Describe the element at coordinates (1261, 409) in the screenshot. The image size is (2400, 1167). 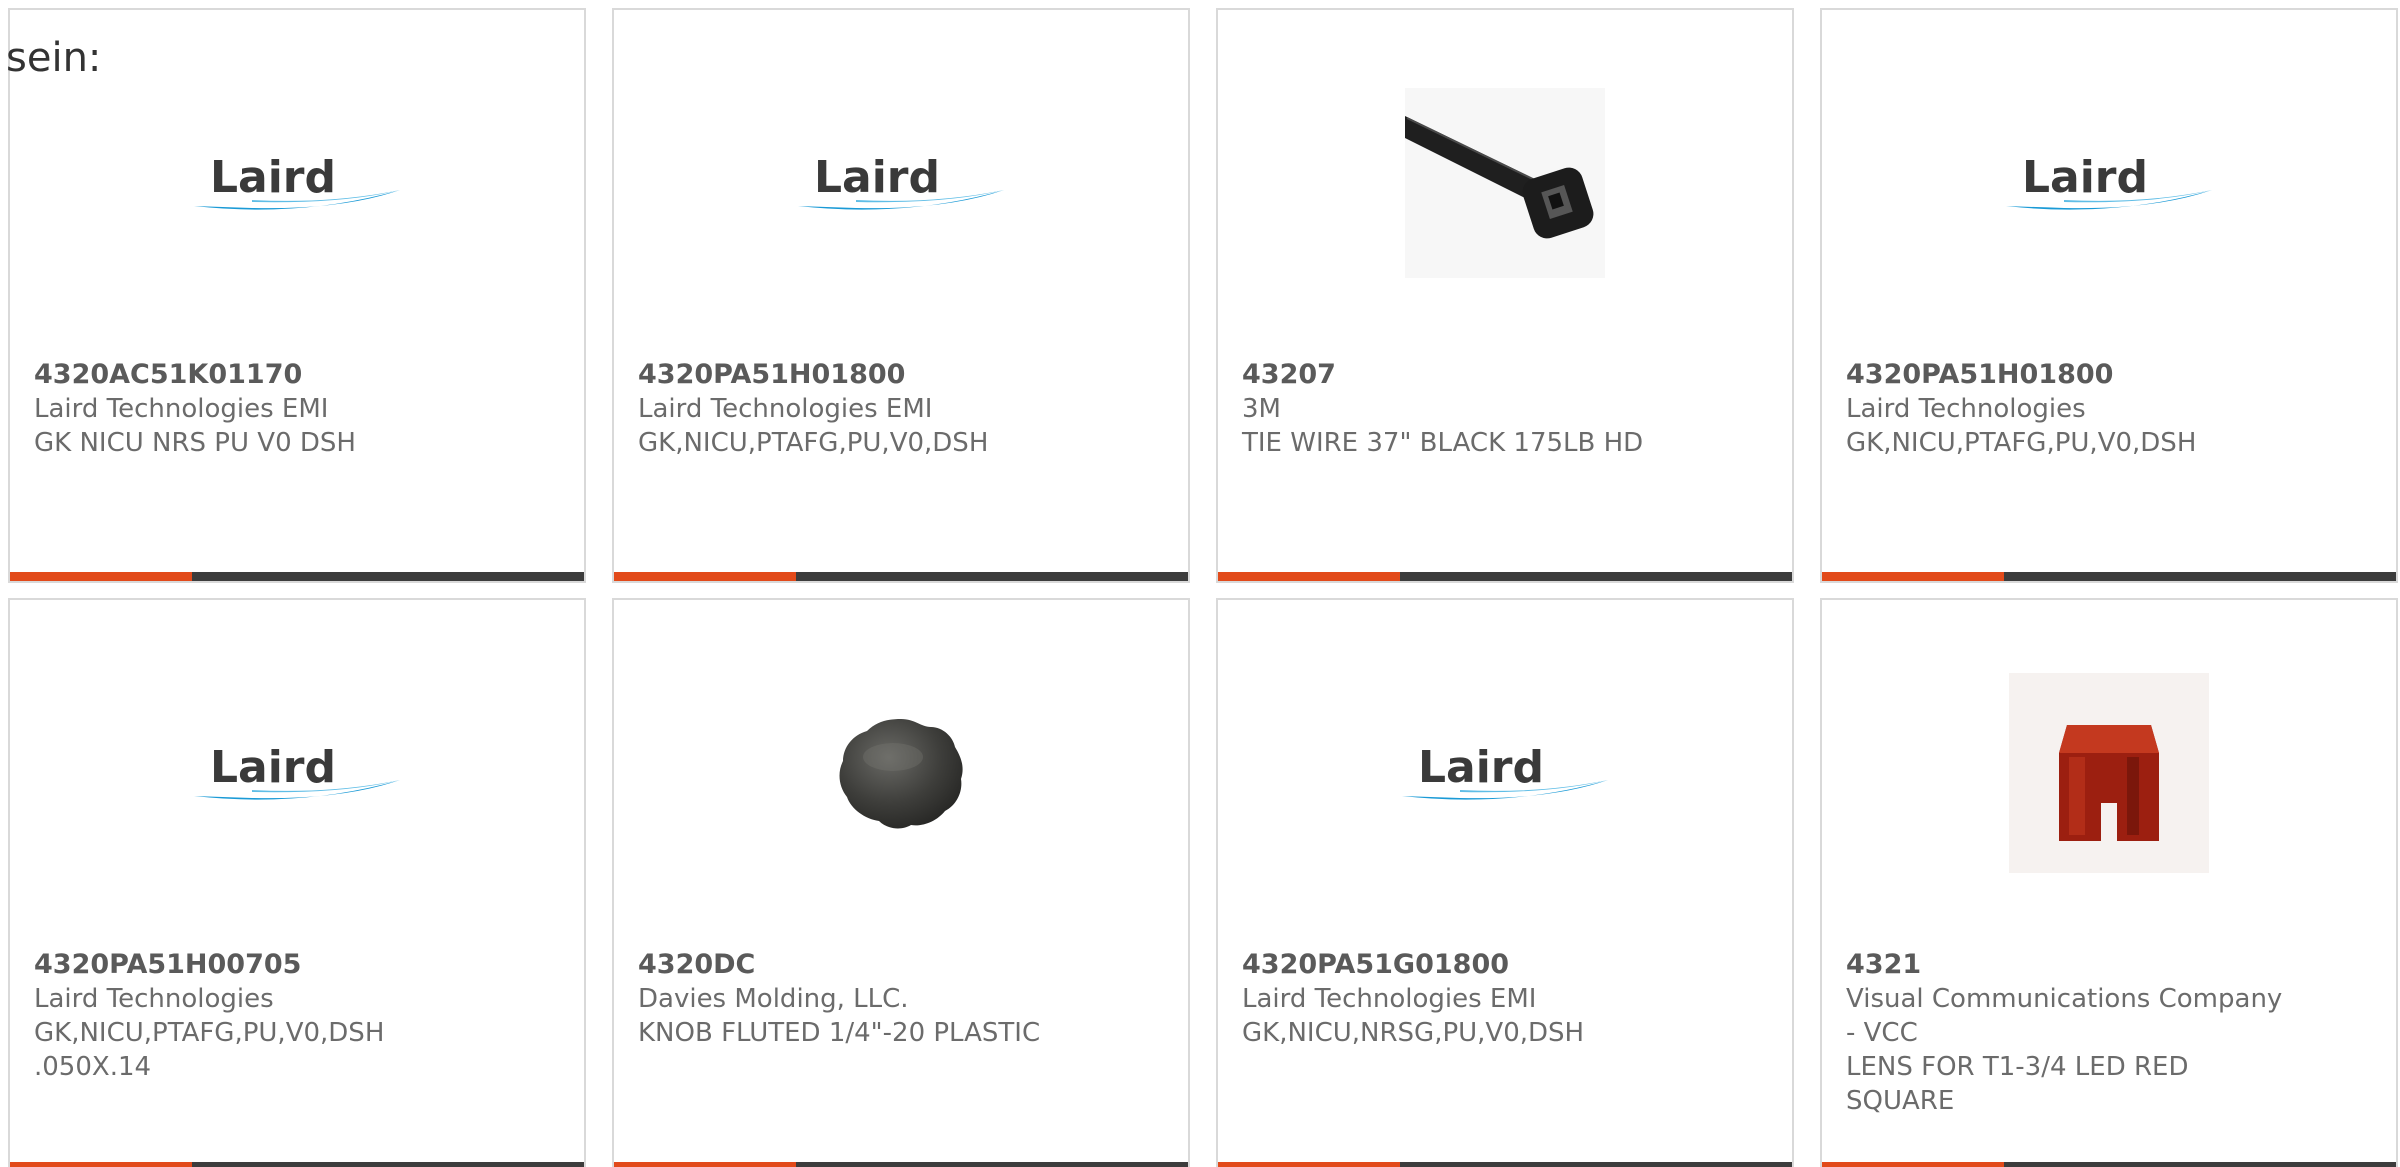
I see `manufacturer: 3M` at that location.